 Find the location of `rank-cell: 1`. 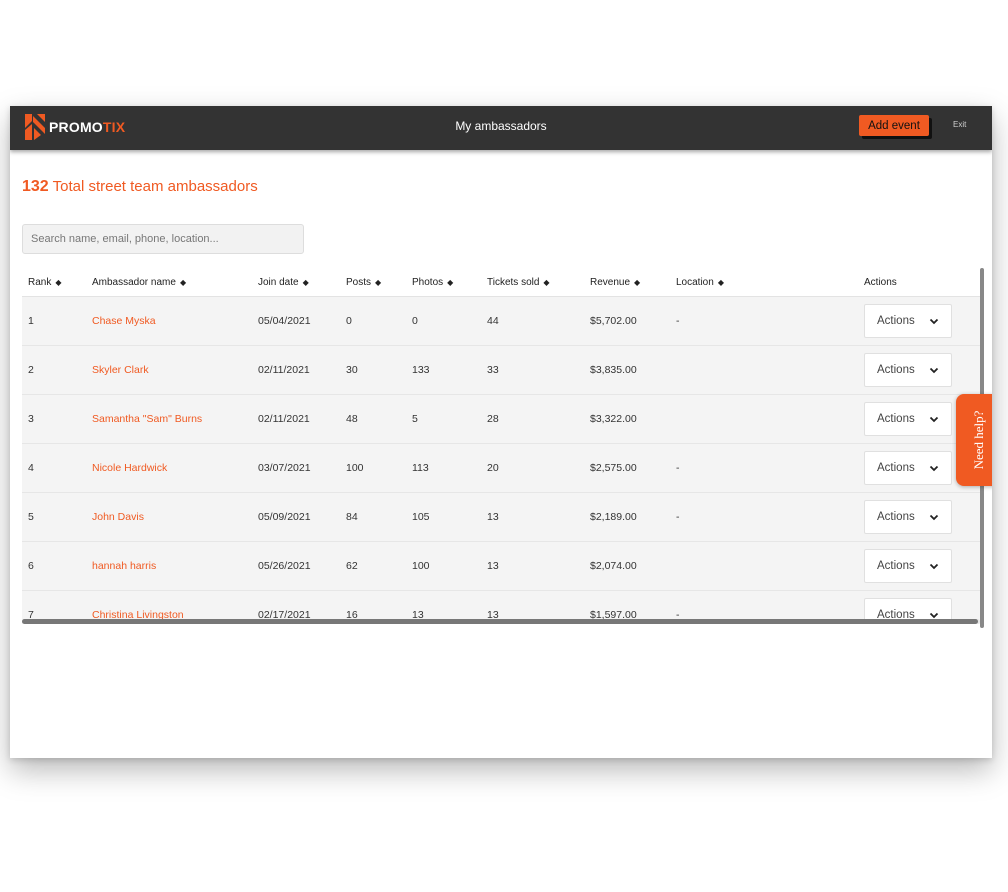

rank-cell: 1 is located at coordinates (54, 321).